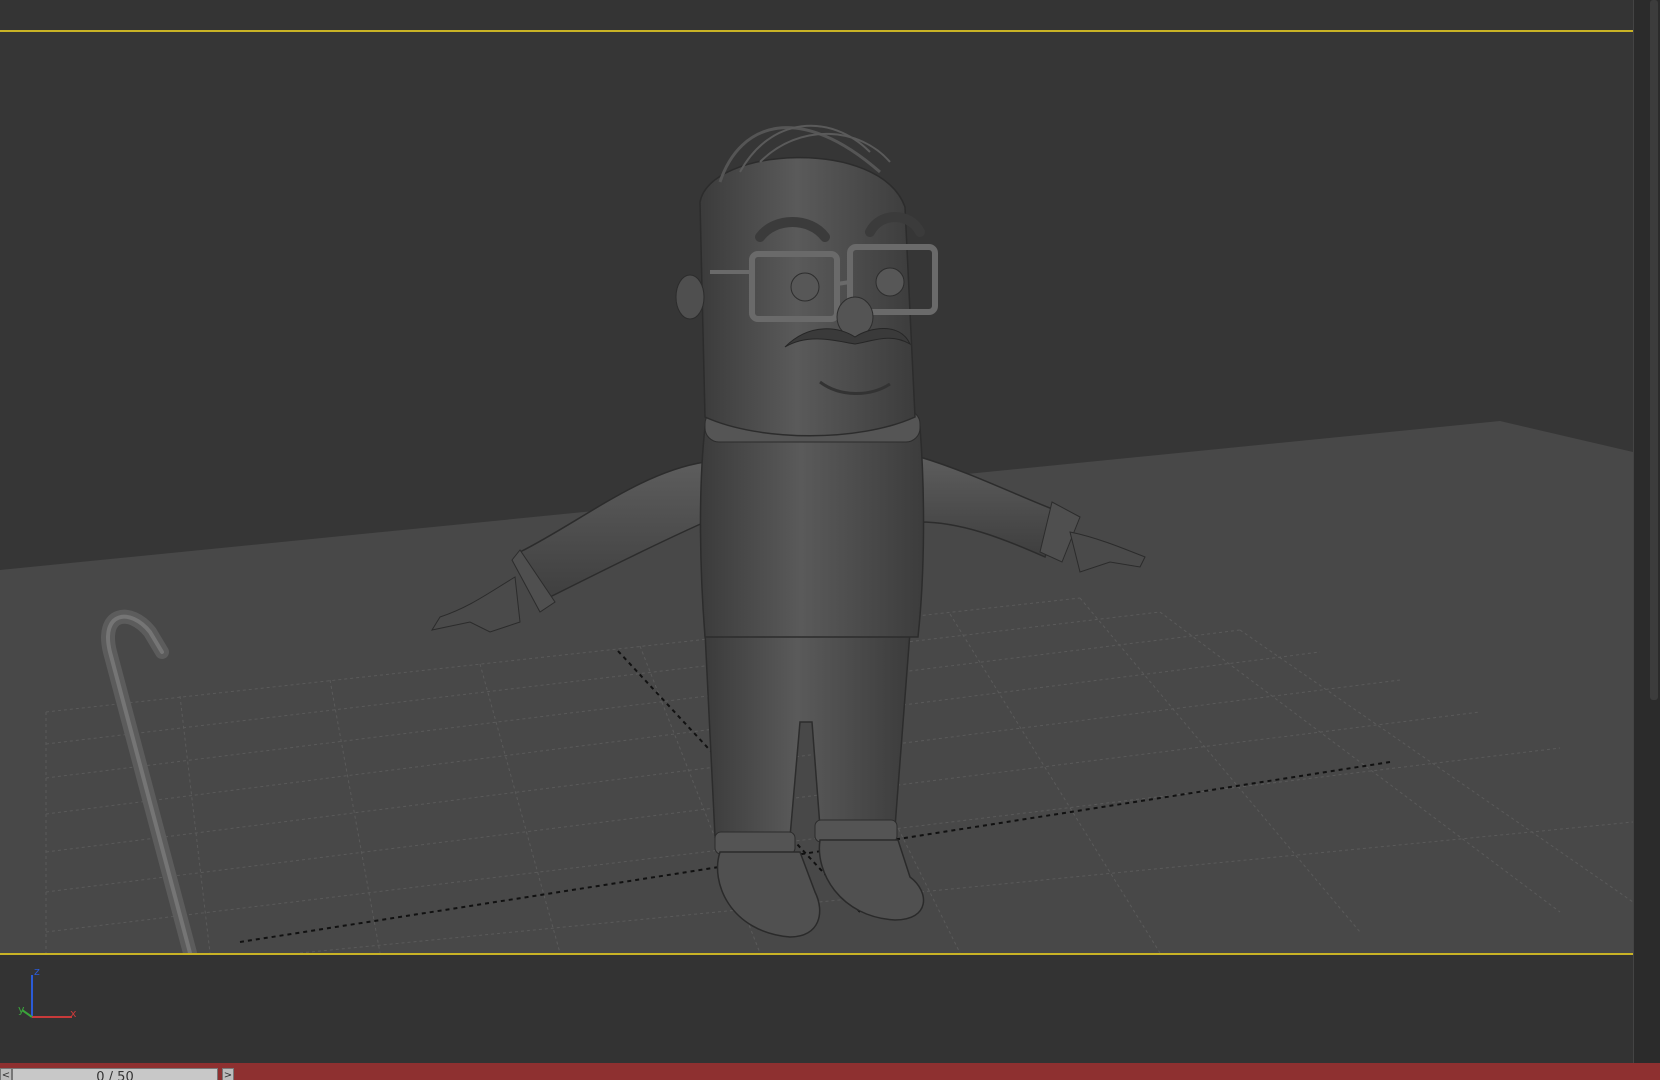 This screenshot has height=1080, width=1660. I want to click on timeline-prev-button: <, so click(6, 1074).